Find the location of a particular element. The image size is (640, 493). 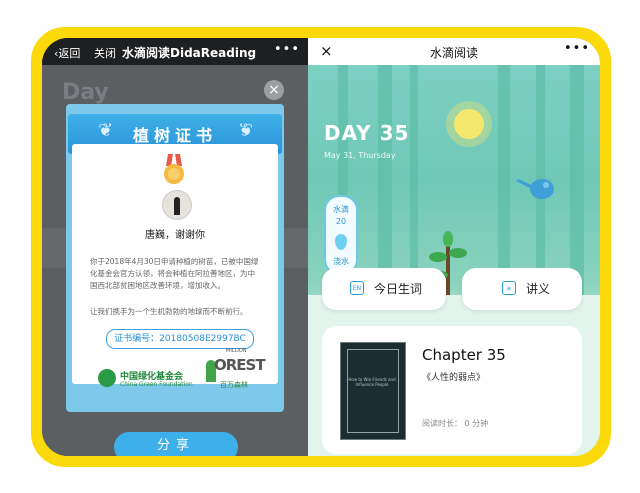

chapter-title: Chapter 35 is located at coordinates (464, 355).